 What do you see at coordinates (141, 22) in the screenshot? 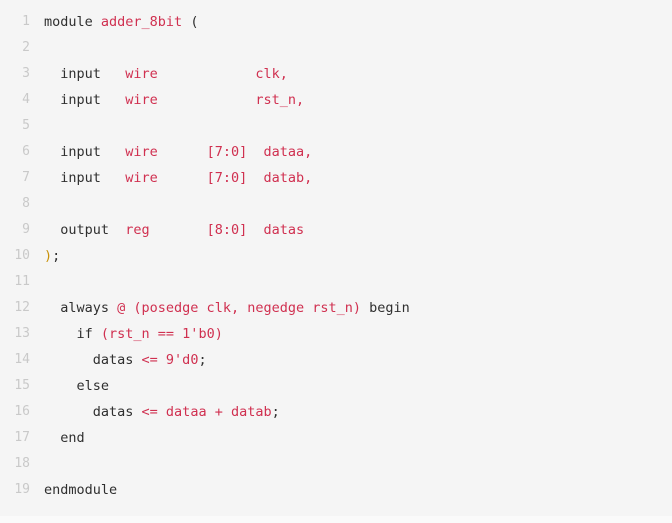
I see `code-token: adder_8bit` at bounding box center [141, 22].